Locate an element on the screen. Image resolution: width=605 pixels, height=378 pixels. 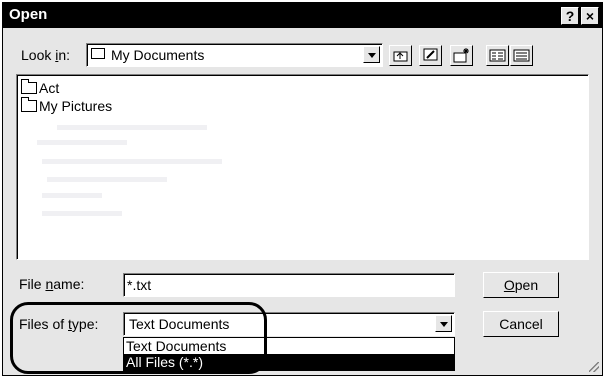
list-item-label: Act is located at coordinates (49, 88).